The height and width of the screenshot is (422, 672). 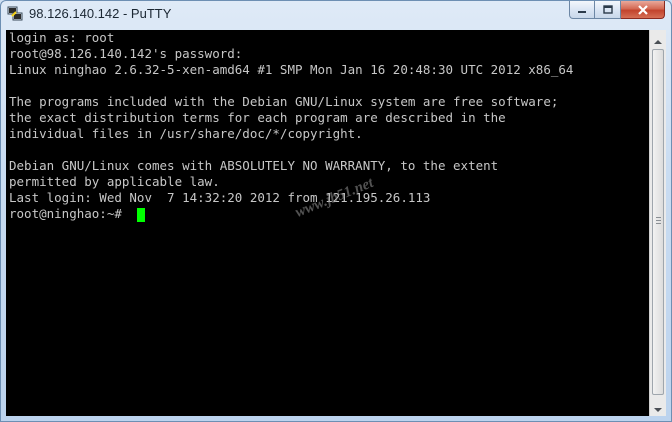 What do you see at coordinates (336, 15) in the screenshot?
I see `title-bar: 98.126.140.142 - PuTTY` at bounding box center [336, 15].